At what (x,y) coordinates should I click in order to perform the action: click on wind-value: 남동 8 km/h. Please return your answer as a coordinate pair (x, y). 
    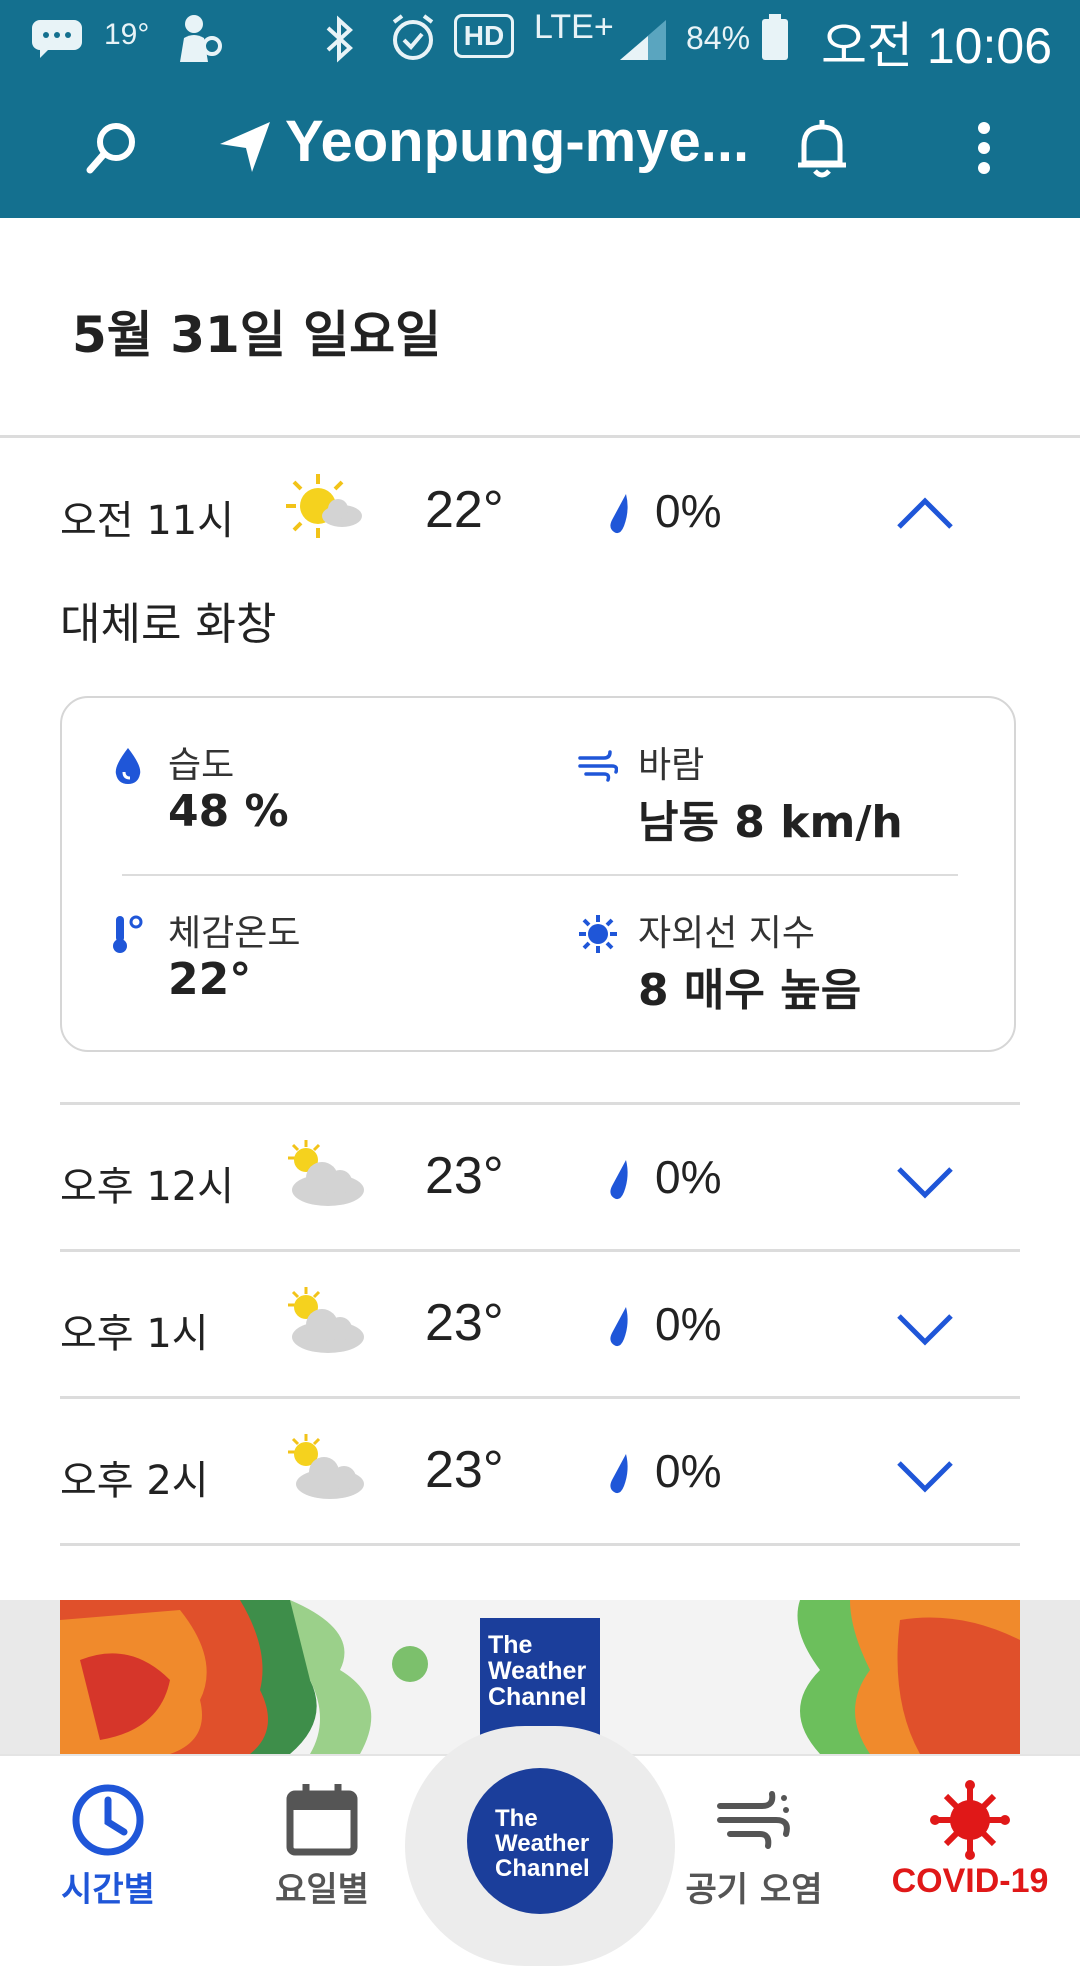
    Looking at the image, I should click on (770, 822).